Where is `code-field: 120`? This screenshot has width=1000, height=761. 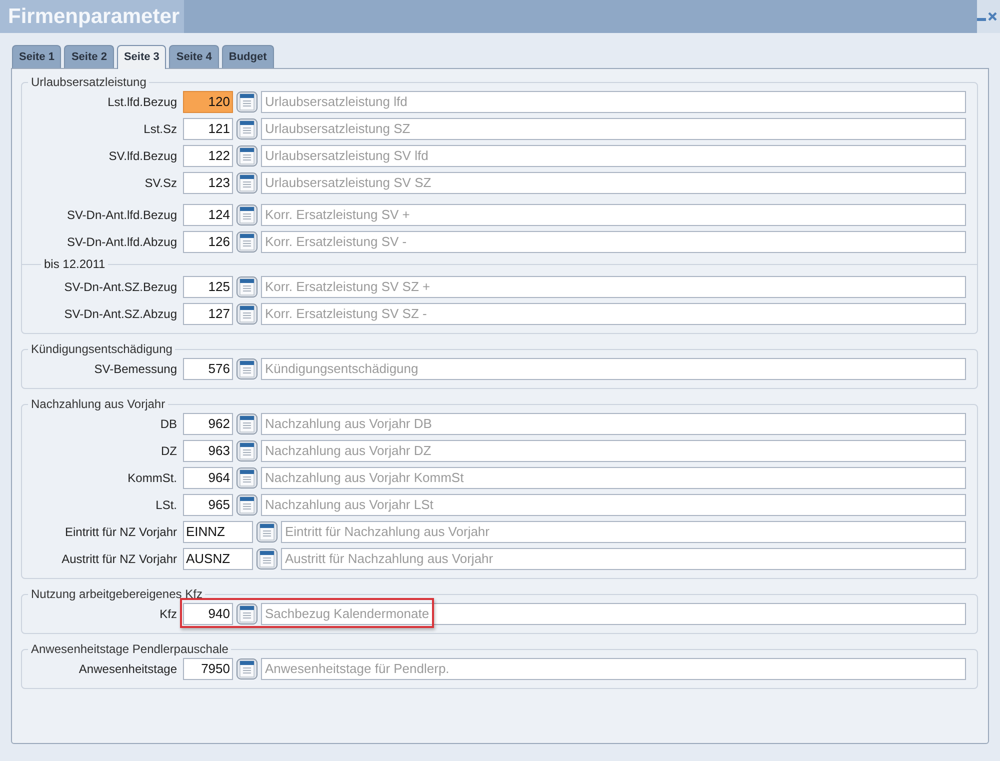
code-field: 120 is located at coordinates (208, 102).